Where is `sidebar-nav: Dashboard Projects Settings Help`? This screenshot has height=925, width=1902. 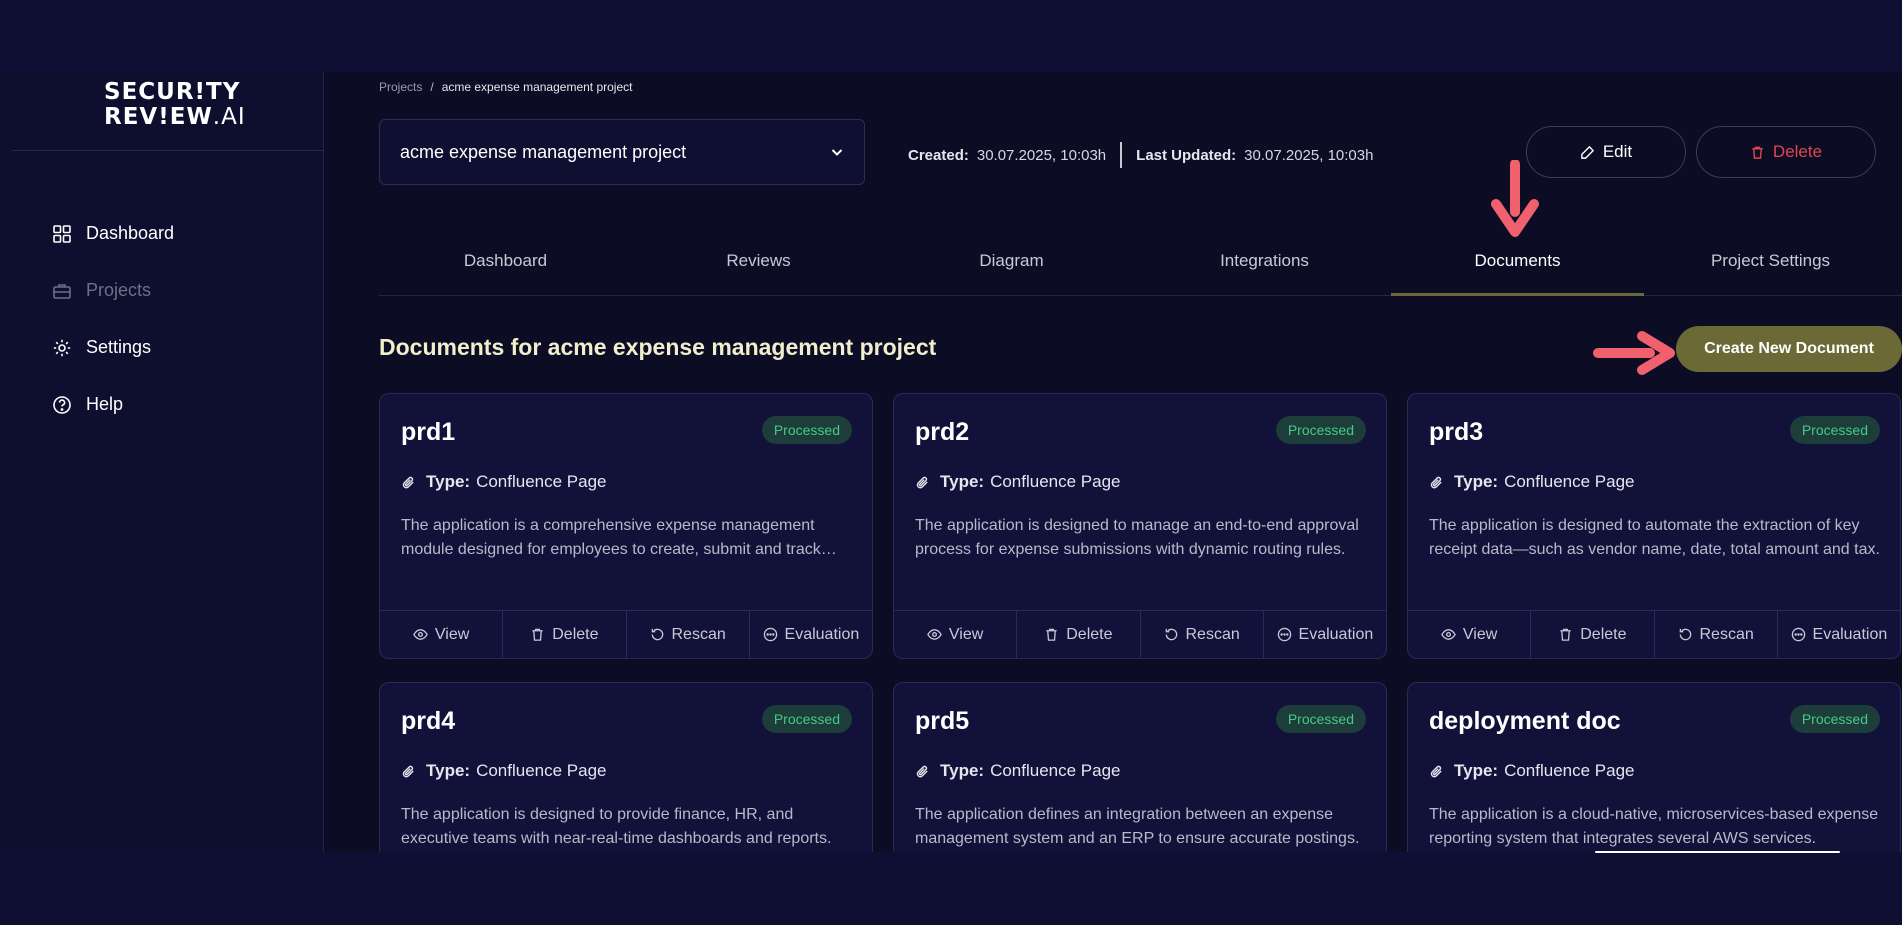 sidebar-nav: Dashboard Projects Settings Help is located at coordinates (113, 319).